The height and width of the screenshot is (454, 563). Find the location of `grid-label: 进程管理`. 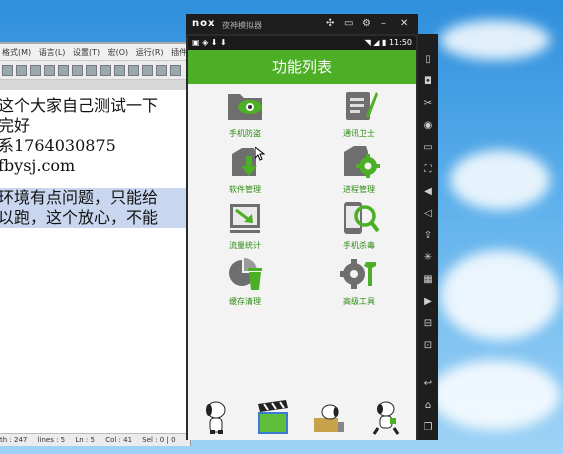

grid-label: 进程管理 is located at coordinates (359, 189).